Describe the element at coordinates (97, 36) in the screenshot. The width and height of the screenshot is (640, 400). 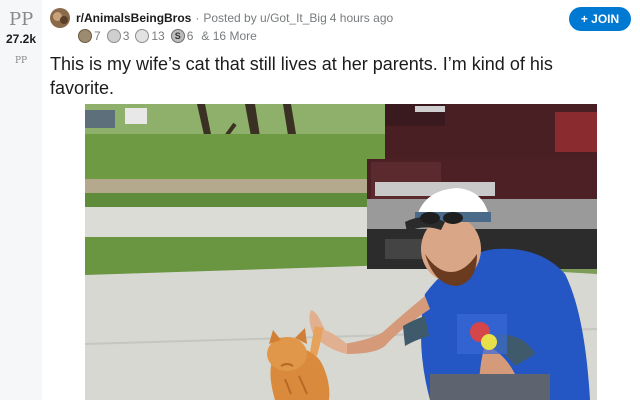
I see `award-count: 7` at that location.